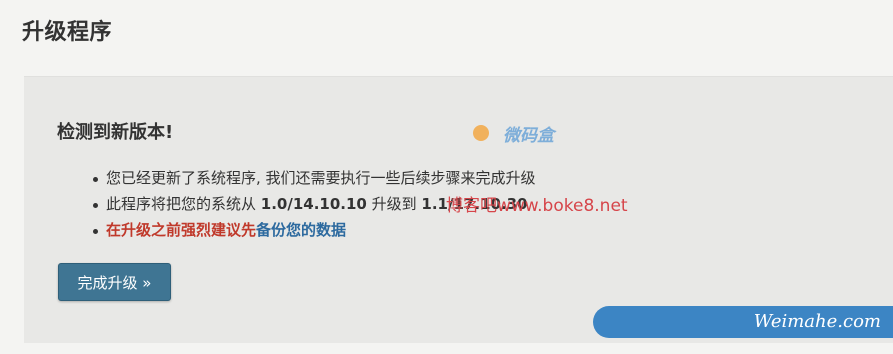 This screenshot has width=893, height=354. I want to click on panel-heading: 检测到新版本!, so click(115, 132).